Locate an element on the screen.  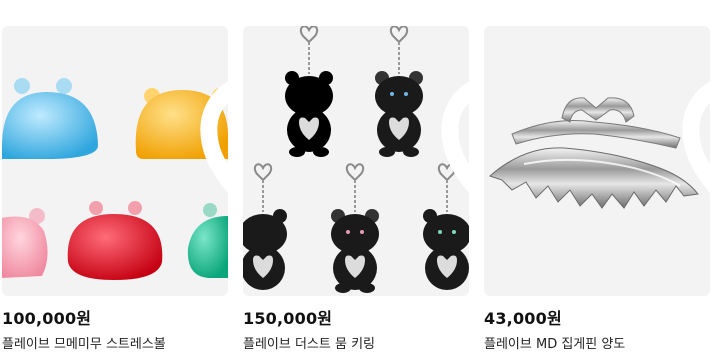
product-name: 플레이브 므메미무 스트레스볼 is located at coordinates (115, 345).